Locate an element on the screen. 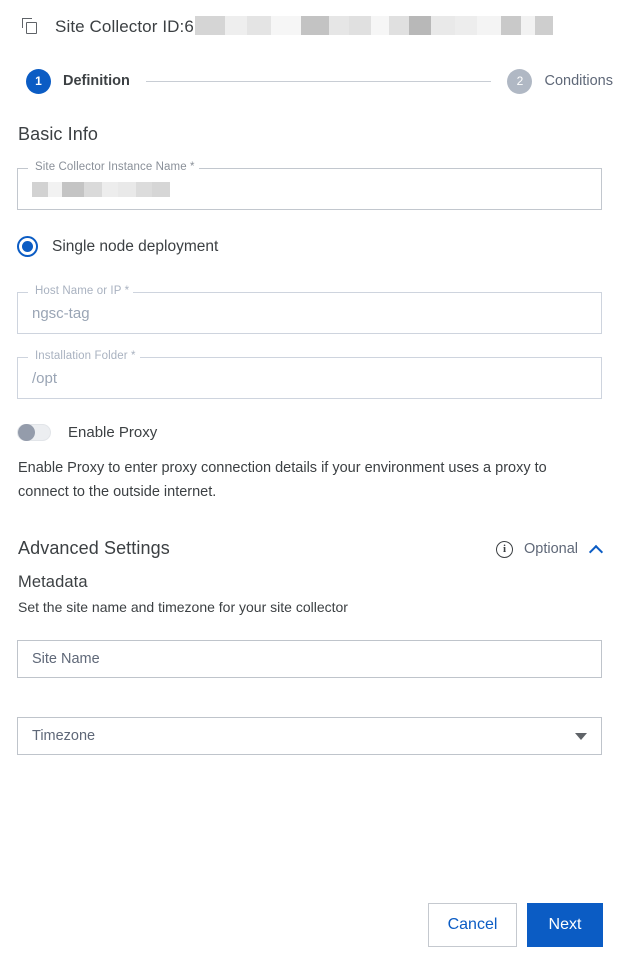 The image size is (635, 962). site-collector-instance-name-value is located at coordinates (310, 189).